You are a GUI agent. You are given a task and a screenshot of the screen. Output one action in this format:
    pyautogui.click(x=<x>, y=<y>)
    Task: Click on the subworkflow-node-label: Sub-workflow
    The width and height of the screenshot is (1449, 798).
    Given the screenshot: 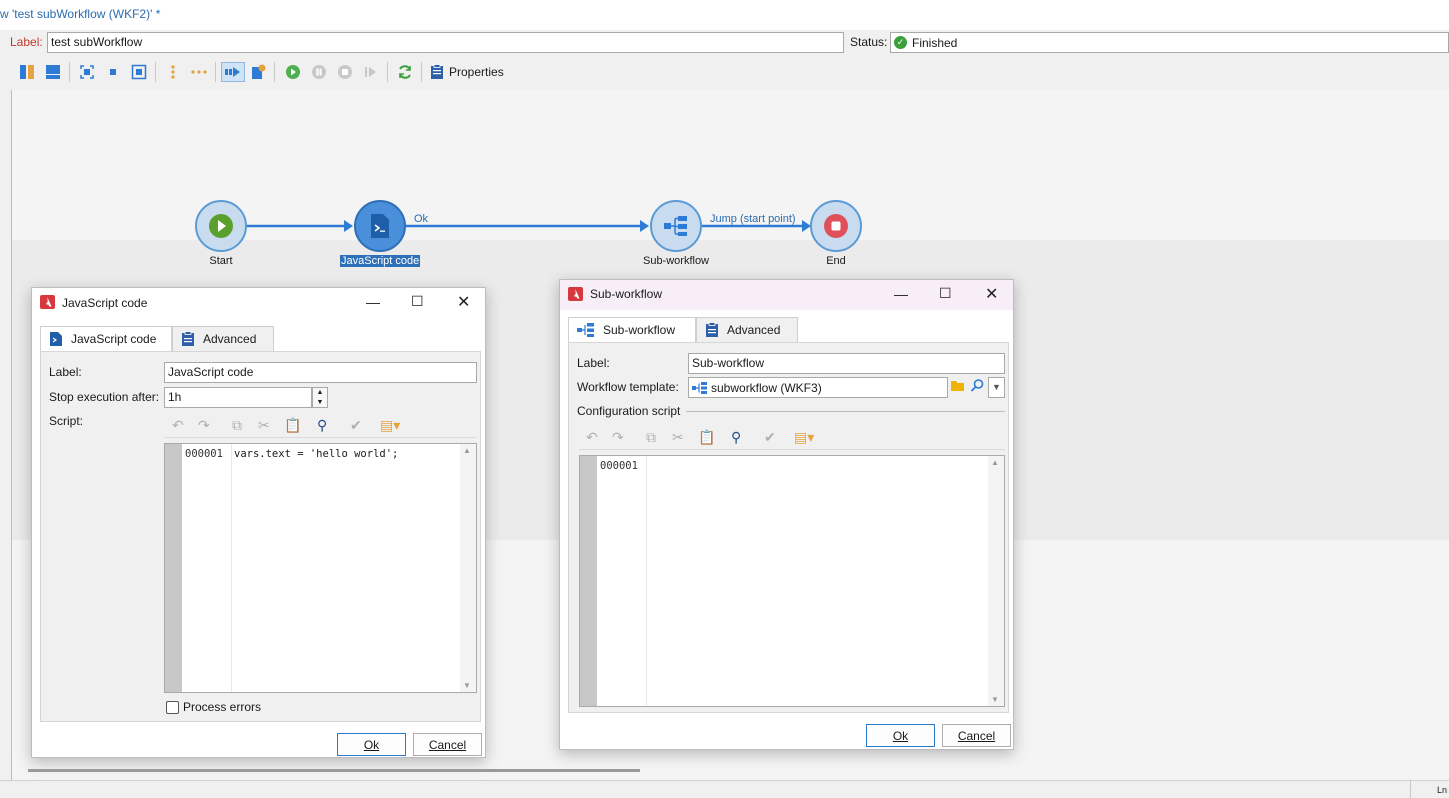 What is the action you would take?
    pyautogui.click(x=676, y=261)
    